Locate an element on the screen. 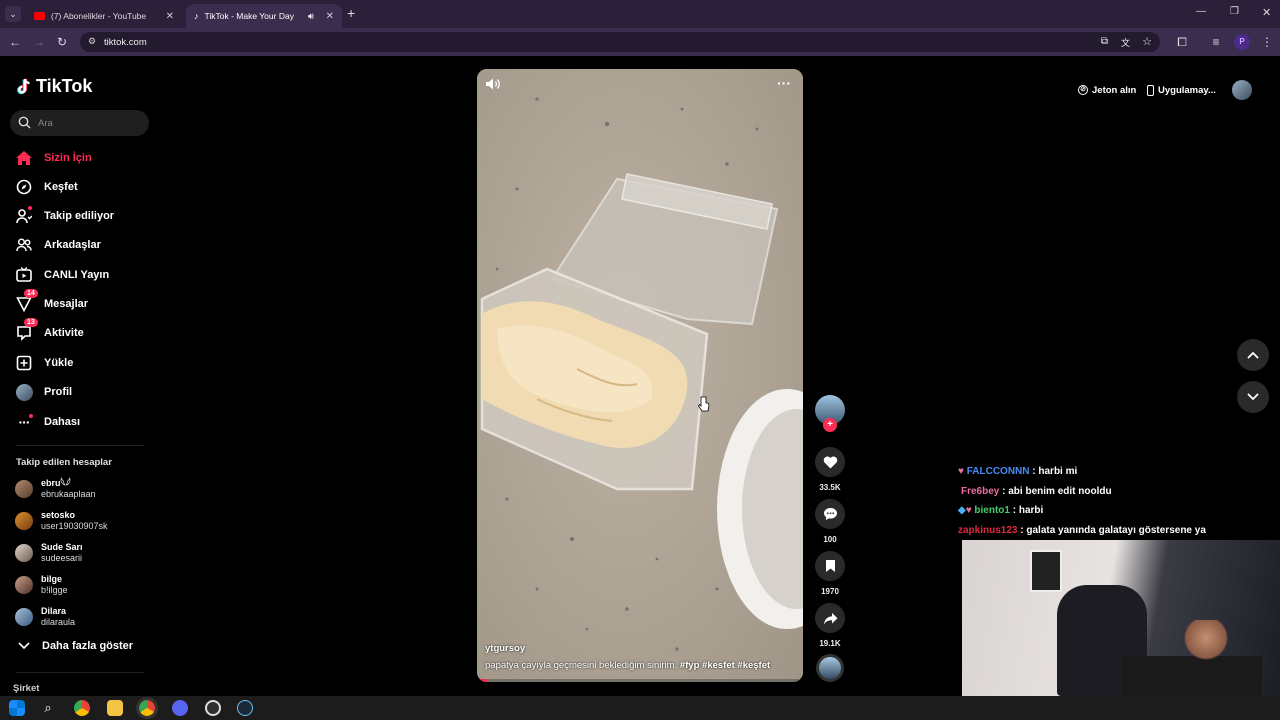 This screenshot has height=720, width=1280. browser-menu-icon: ⋮ is located at coordinates (1267, 42).